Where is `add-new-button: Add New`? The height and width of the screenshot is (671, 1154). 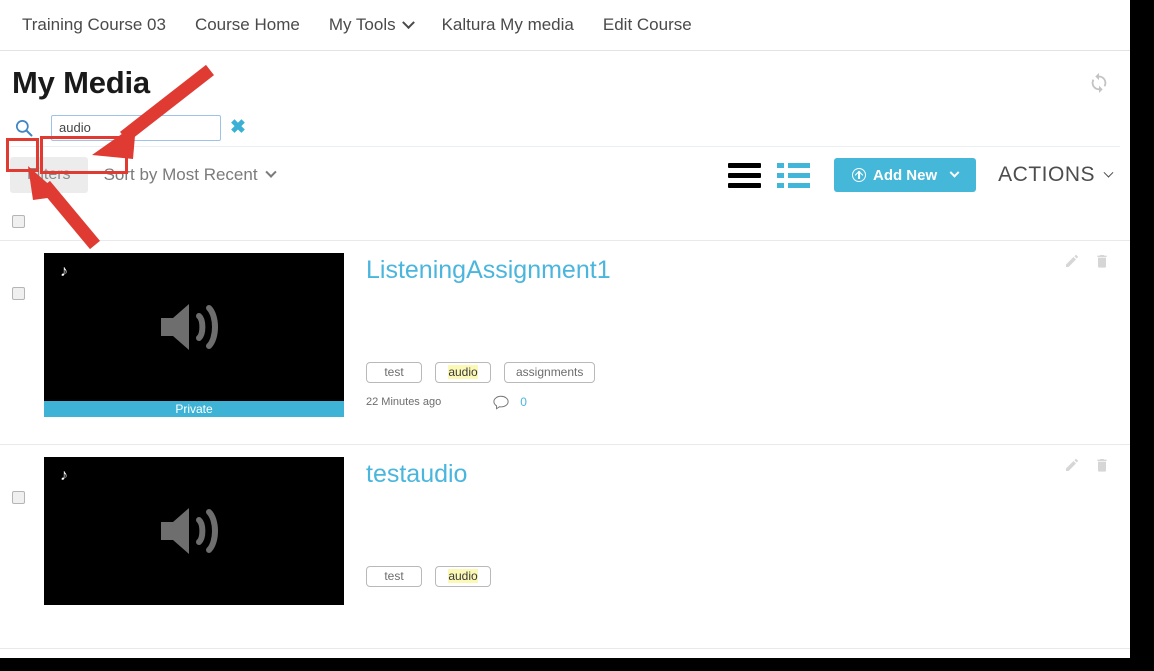 add-new-button: Add New is located at coordinates (905, 175).